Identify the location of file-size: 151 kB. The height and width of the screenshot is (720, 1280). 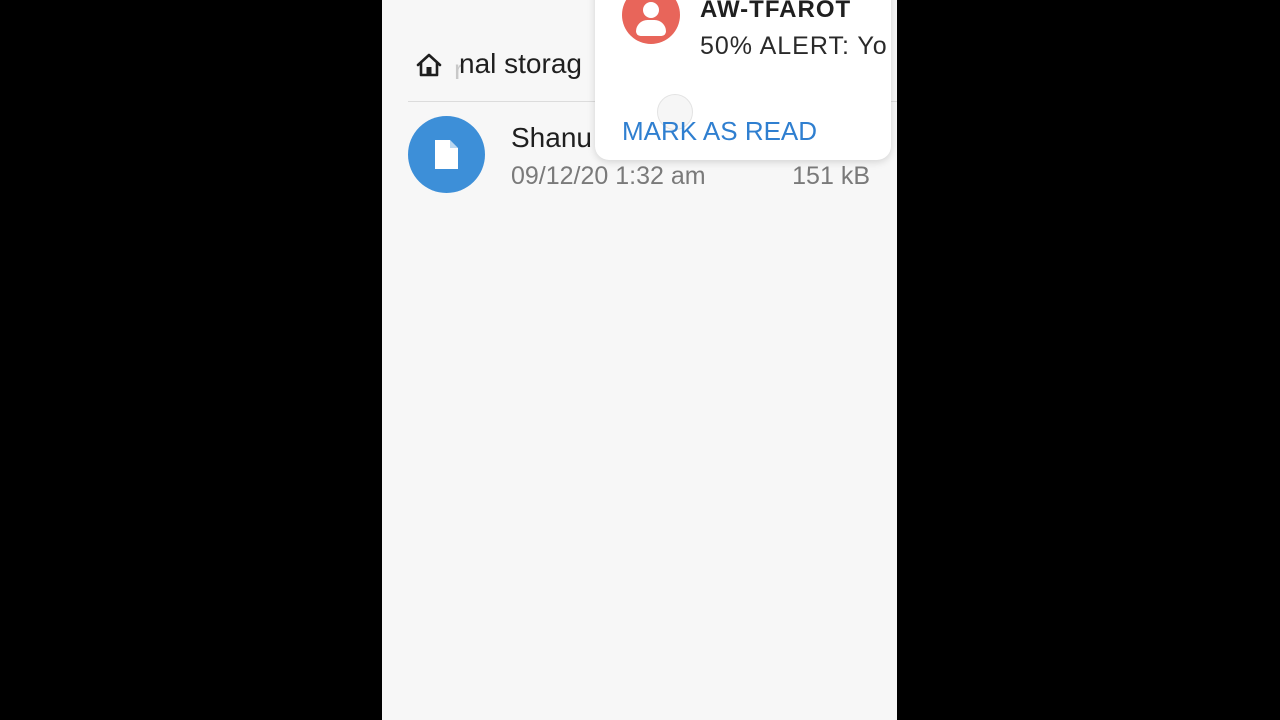
(831, 176).